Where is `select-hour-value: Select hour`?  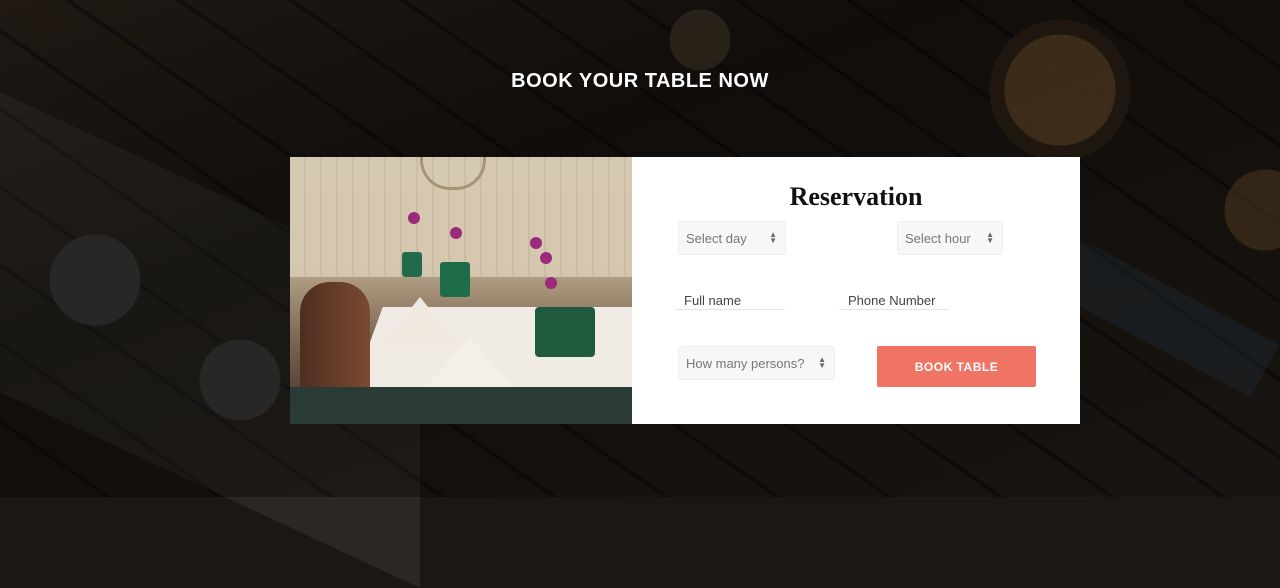
select-hour-value: Select hour is located at coordinates (938, 238).